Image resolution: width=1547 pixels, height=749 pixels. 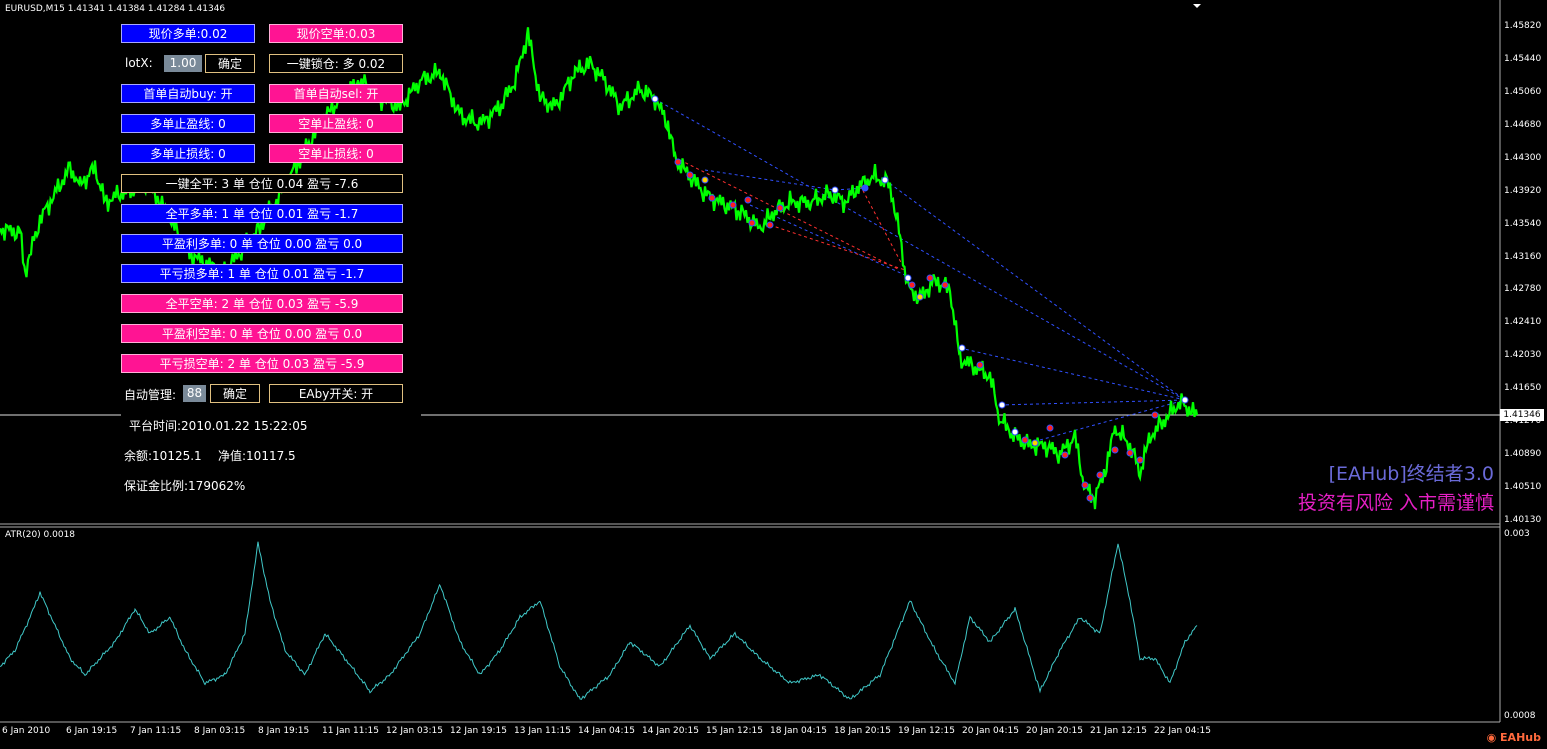 What do you see at coordinates (1522, 415) in the screenshot?
I see `current-price-tag: 1.41346` at bounding box center [1522, 415].